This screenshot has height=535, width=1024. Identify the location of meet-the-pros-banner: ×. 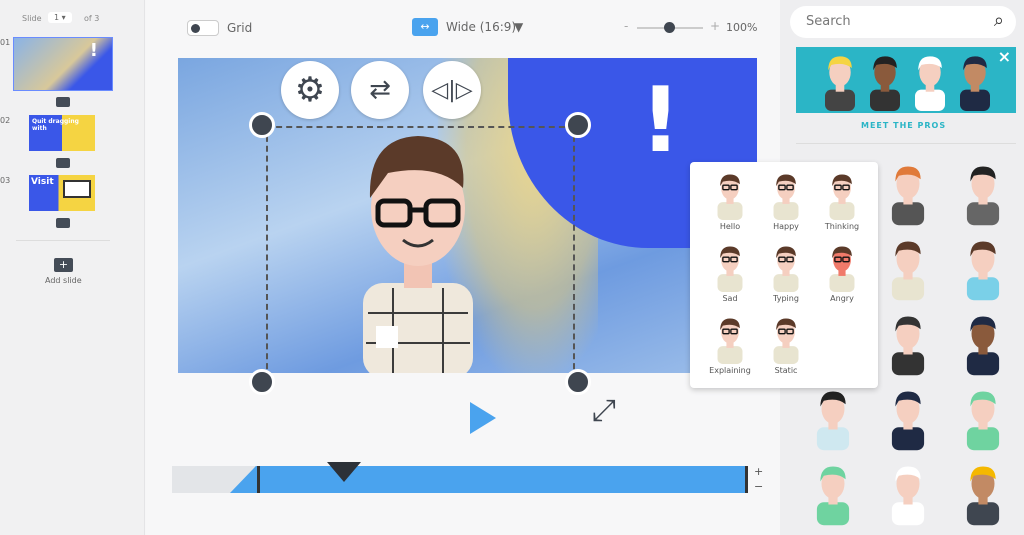
(906, 80).